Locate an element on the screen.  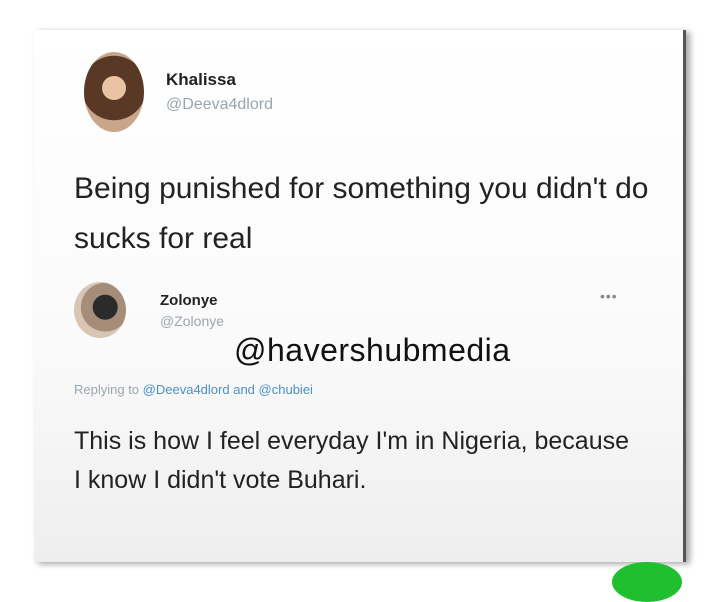
reply-header: Zolonye @Zolonye is located at coordinates (149, 310).